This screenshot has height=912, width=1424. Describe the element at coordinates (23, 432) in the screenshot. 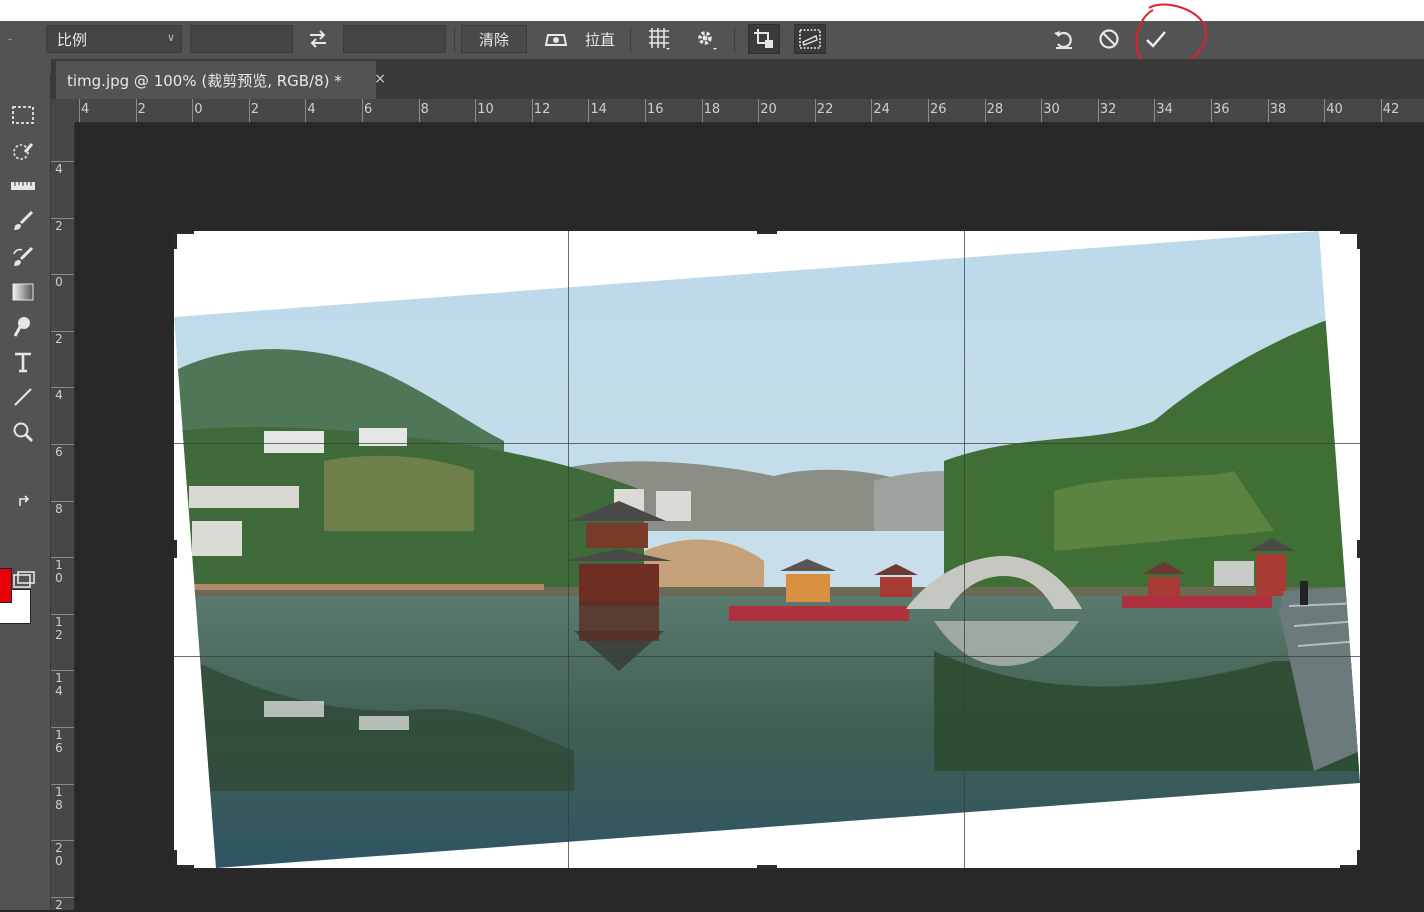

I see `zoom-tool-icon` at that location.